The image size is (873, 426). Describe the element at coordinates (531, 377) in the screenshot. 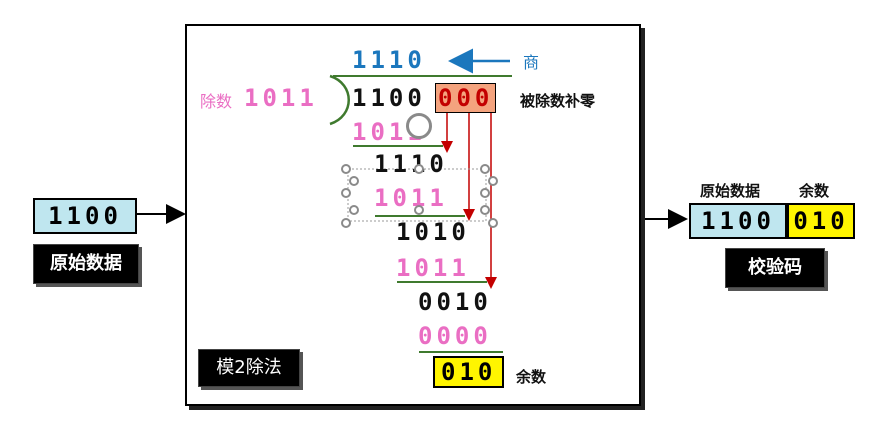

I see `remainder-label: 余数` at that location.